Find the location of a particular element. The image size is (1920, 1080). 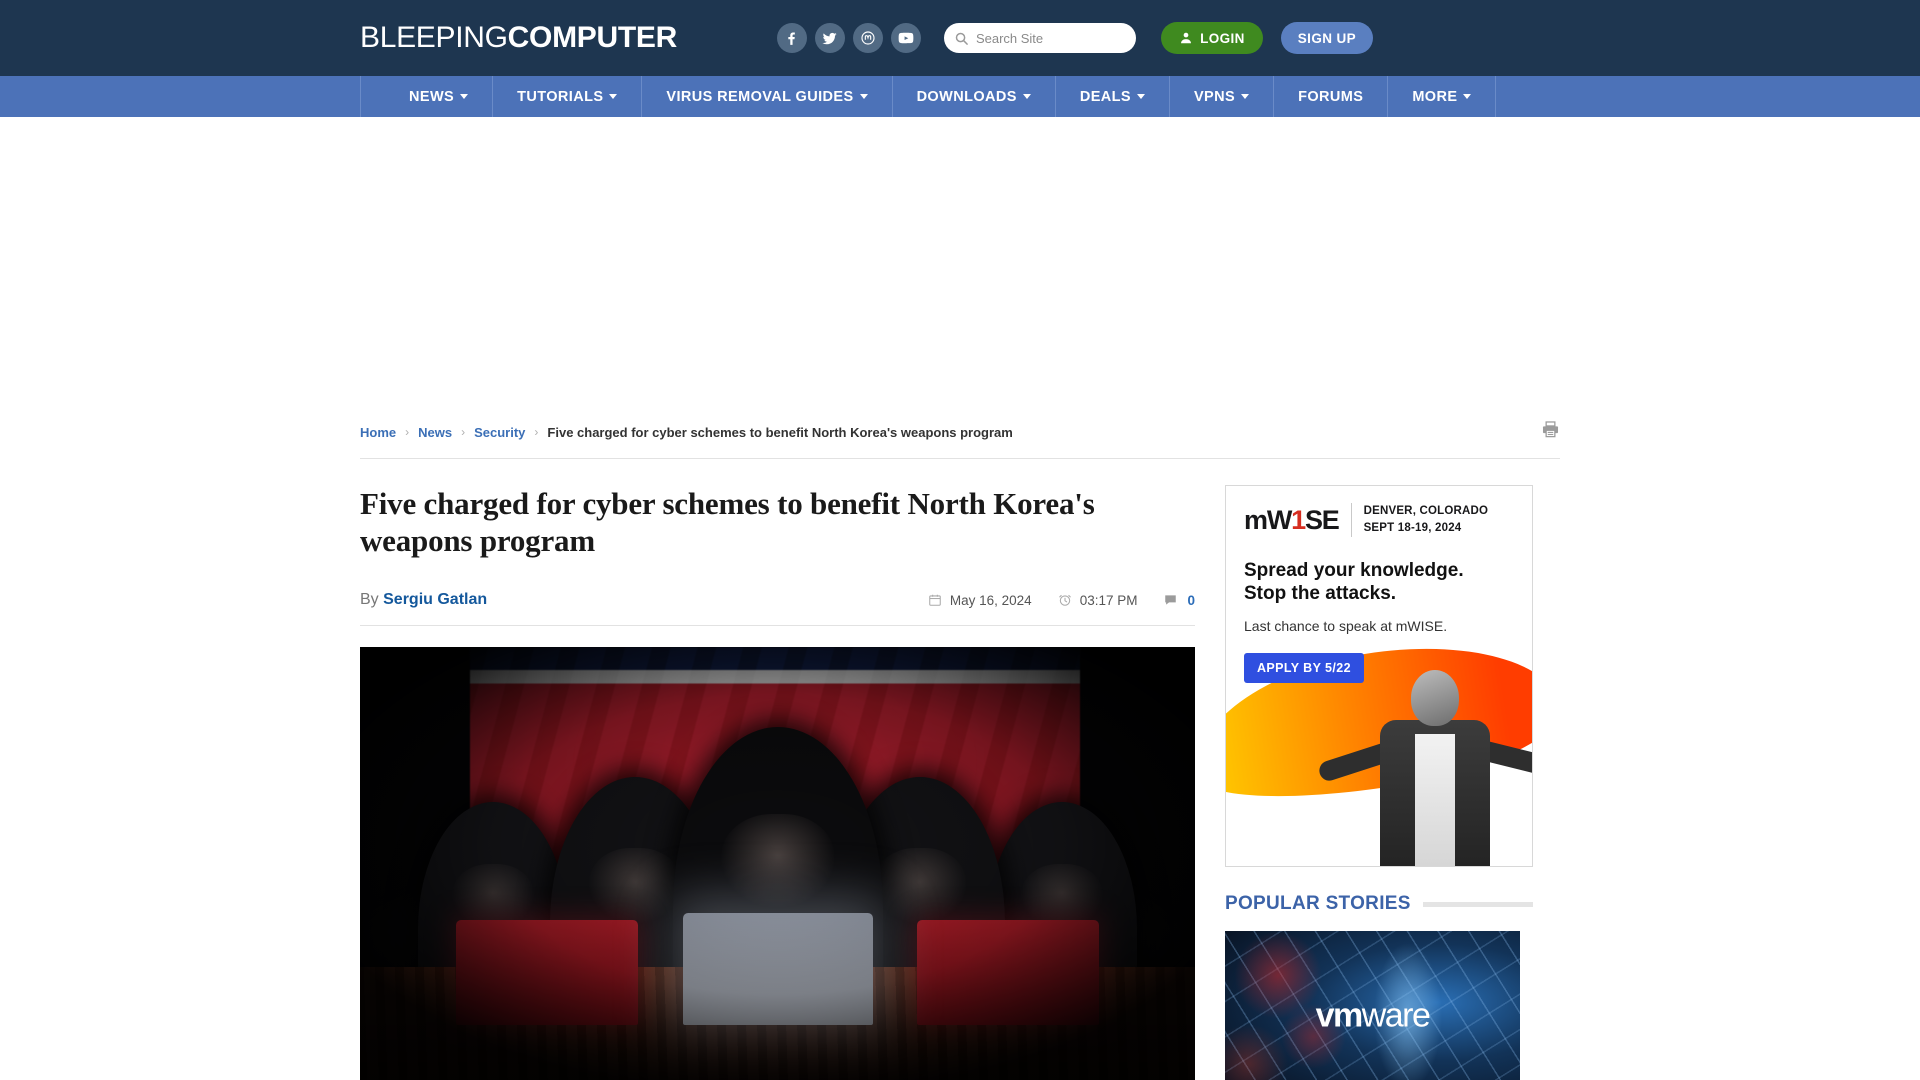

mwise-logo-m: m is located at coordinates (1256, 519).